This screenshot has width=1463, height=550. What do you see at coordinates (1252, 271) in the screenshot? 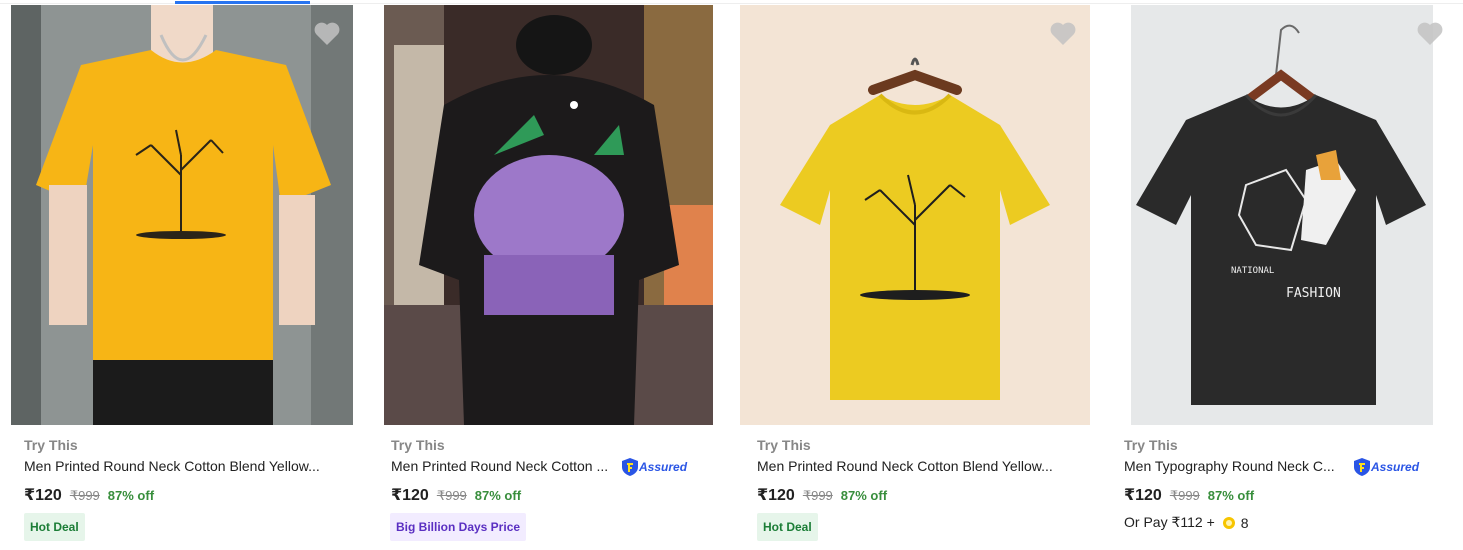
I see `svg-text: NATIONAL` at bounding box center [1252, 271].